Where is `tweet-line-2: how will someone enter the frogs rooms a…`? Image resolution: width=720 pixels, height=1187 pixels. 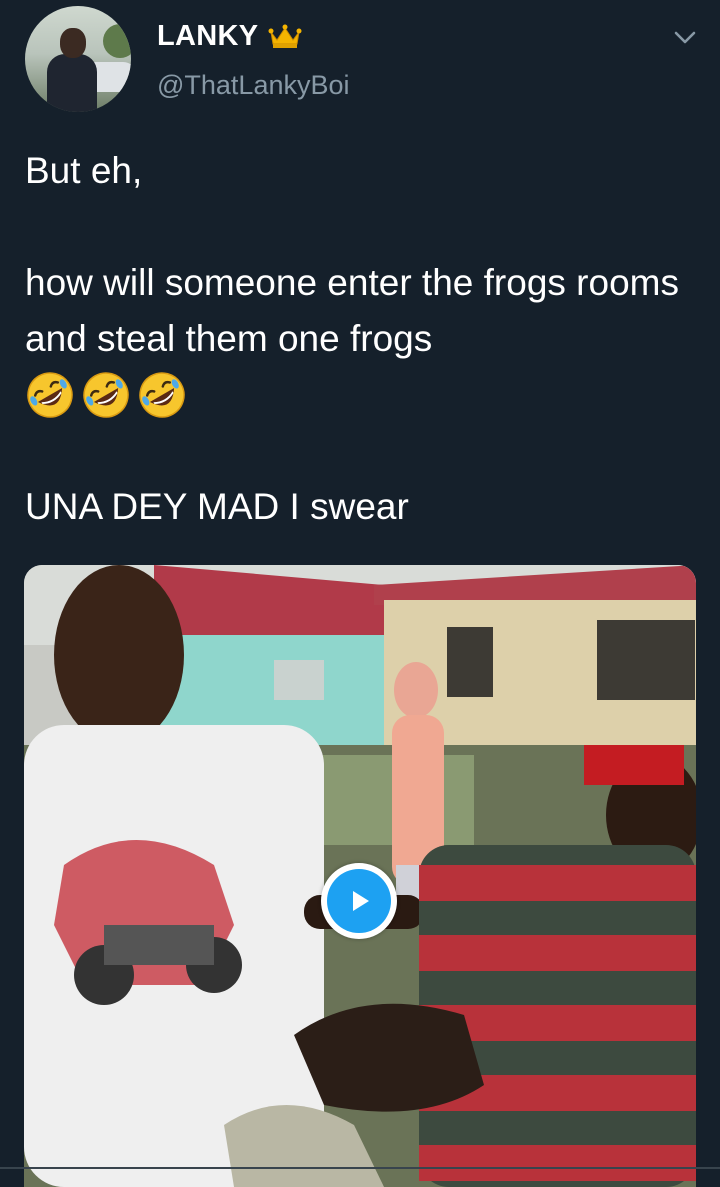 tweet-line-2: how will someone enter the frogs rooms a… is located at coordinates (352, 310).